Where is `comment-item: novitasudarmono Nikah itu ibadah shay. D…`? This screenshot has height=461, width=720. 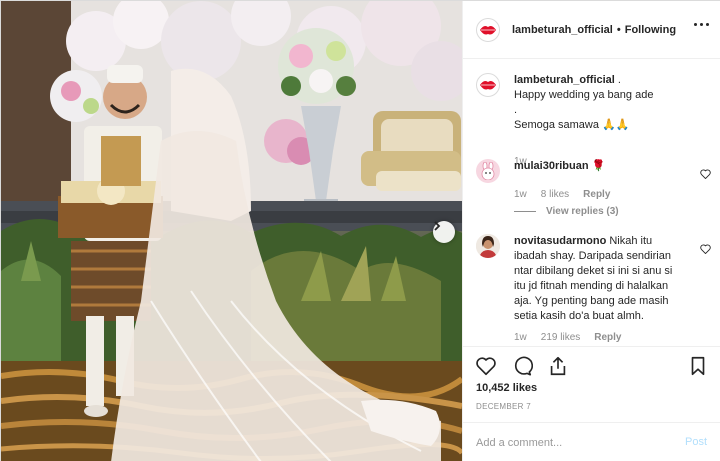 comment-item: novitasudarmono Nikah itu ibadah shay. D… is located at coordinates (593, 291).